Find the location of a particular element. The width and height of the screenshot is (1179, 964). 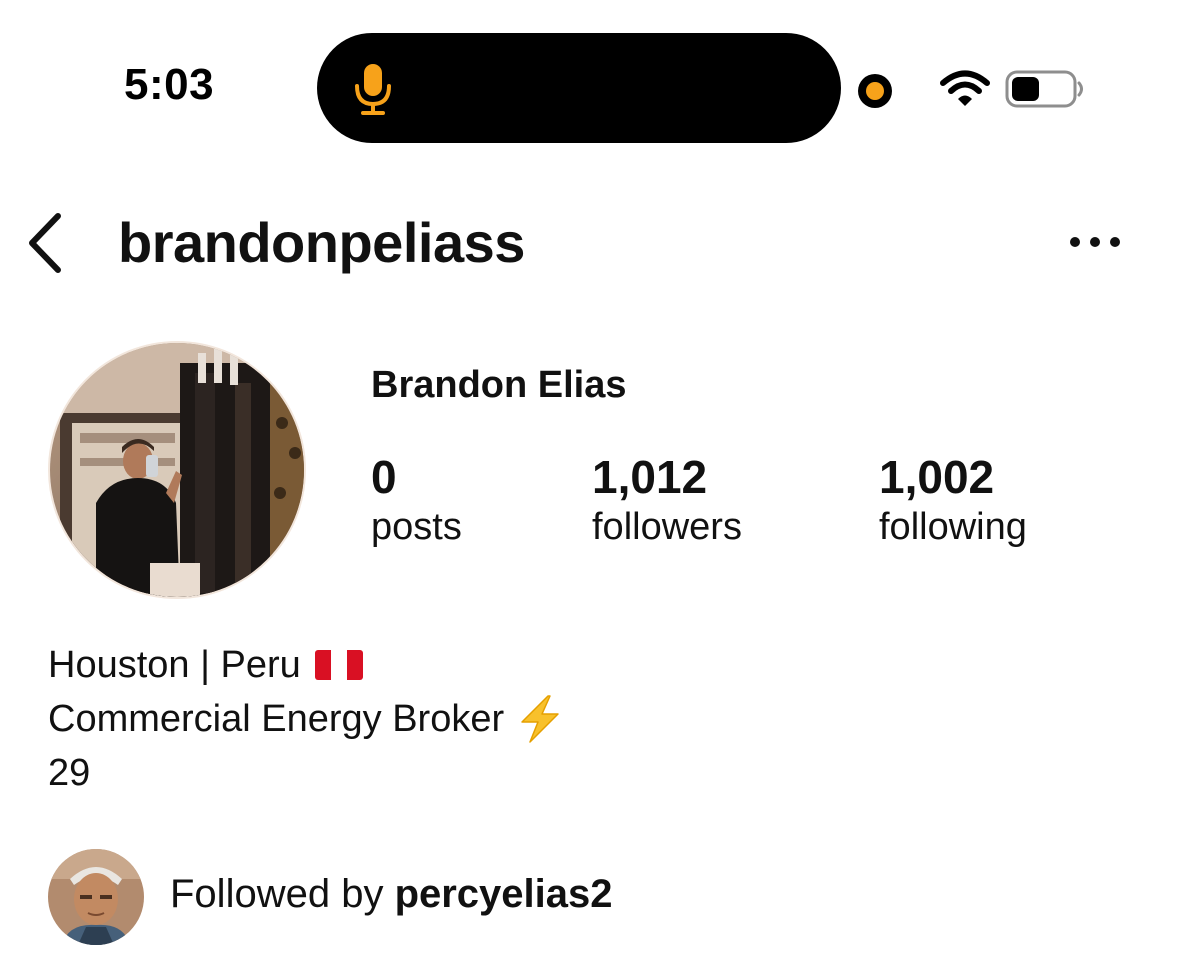

stat-posts-count: 0 is located at coordinates (384, 477).